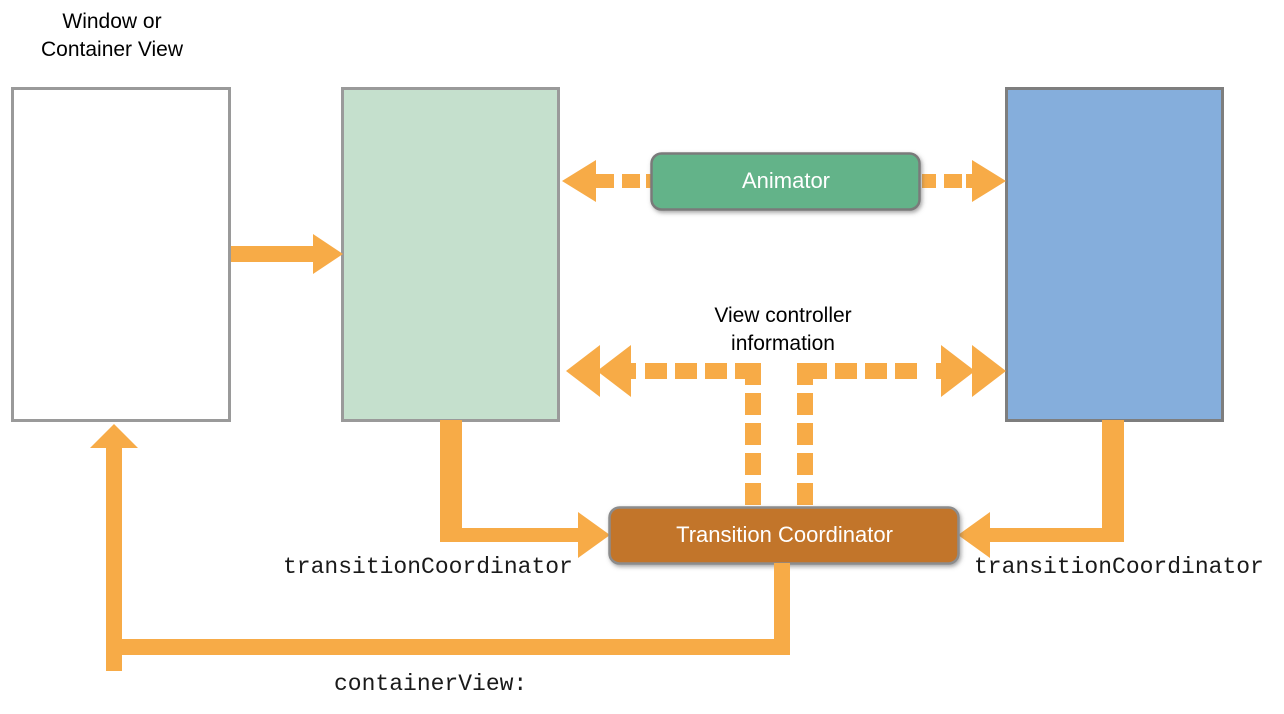 This screenshot has width=1284, height=714. What do you see at coordinates (1041, 489) in the screenshot?
I see `connector-toview-to-coordinator` at bounding box center [1041, 489].